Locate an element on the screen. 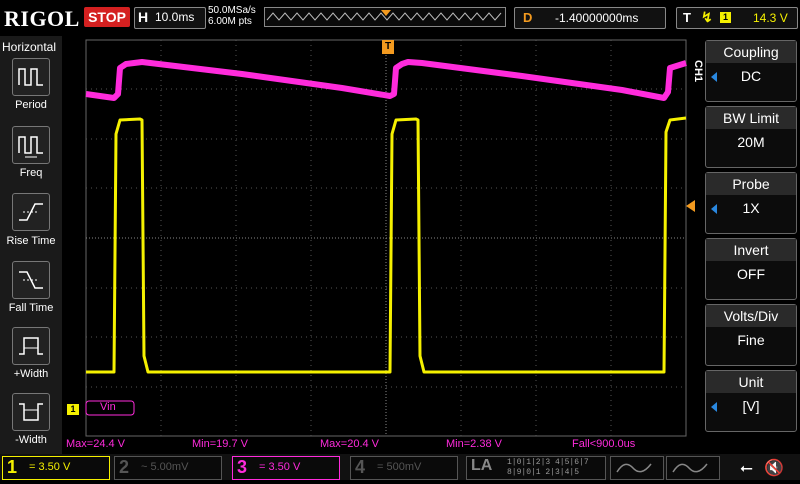 Image resolution: width=800 pixels, height=484 pixels. ch2-scale-value: 5.00mV is located at coordinates (169, 467).